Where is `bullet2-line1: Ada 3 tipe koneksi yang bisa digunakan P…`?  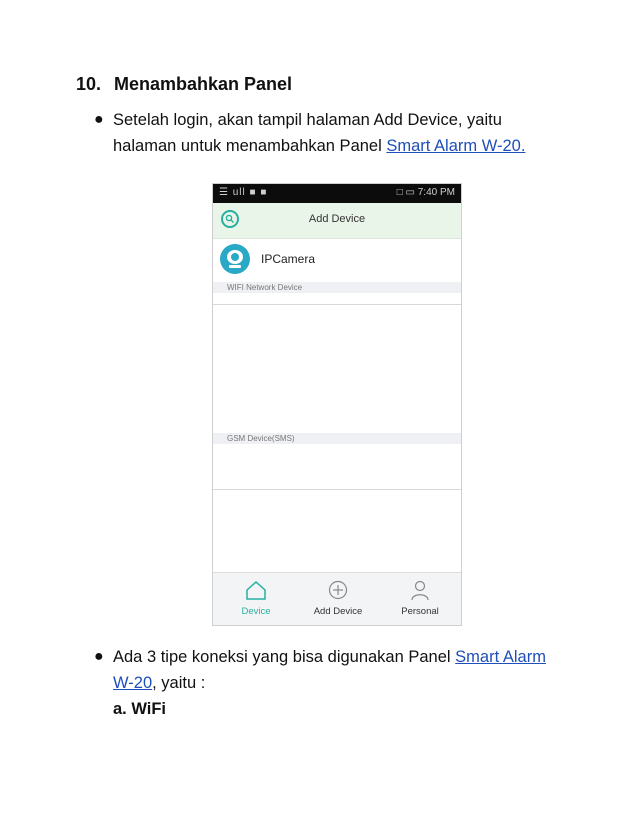 bullet2-line1: Ada 3 tipe koneksi yang bisa digunakan P… is located at coordinates (329, 657).